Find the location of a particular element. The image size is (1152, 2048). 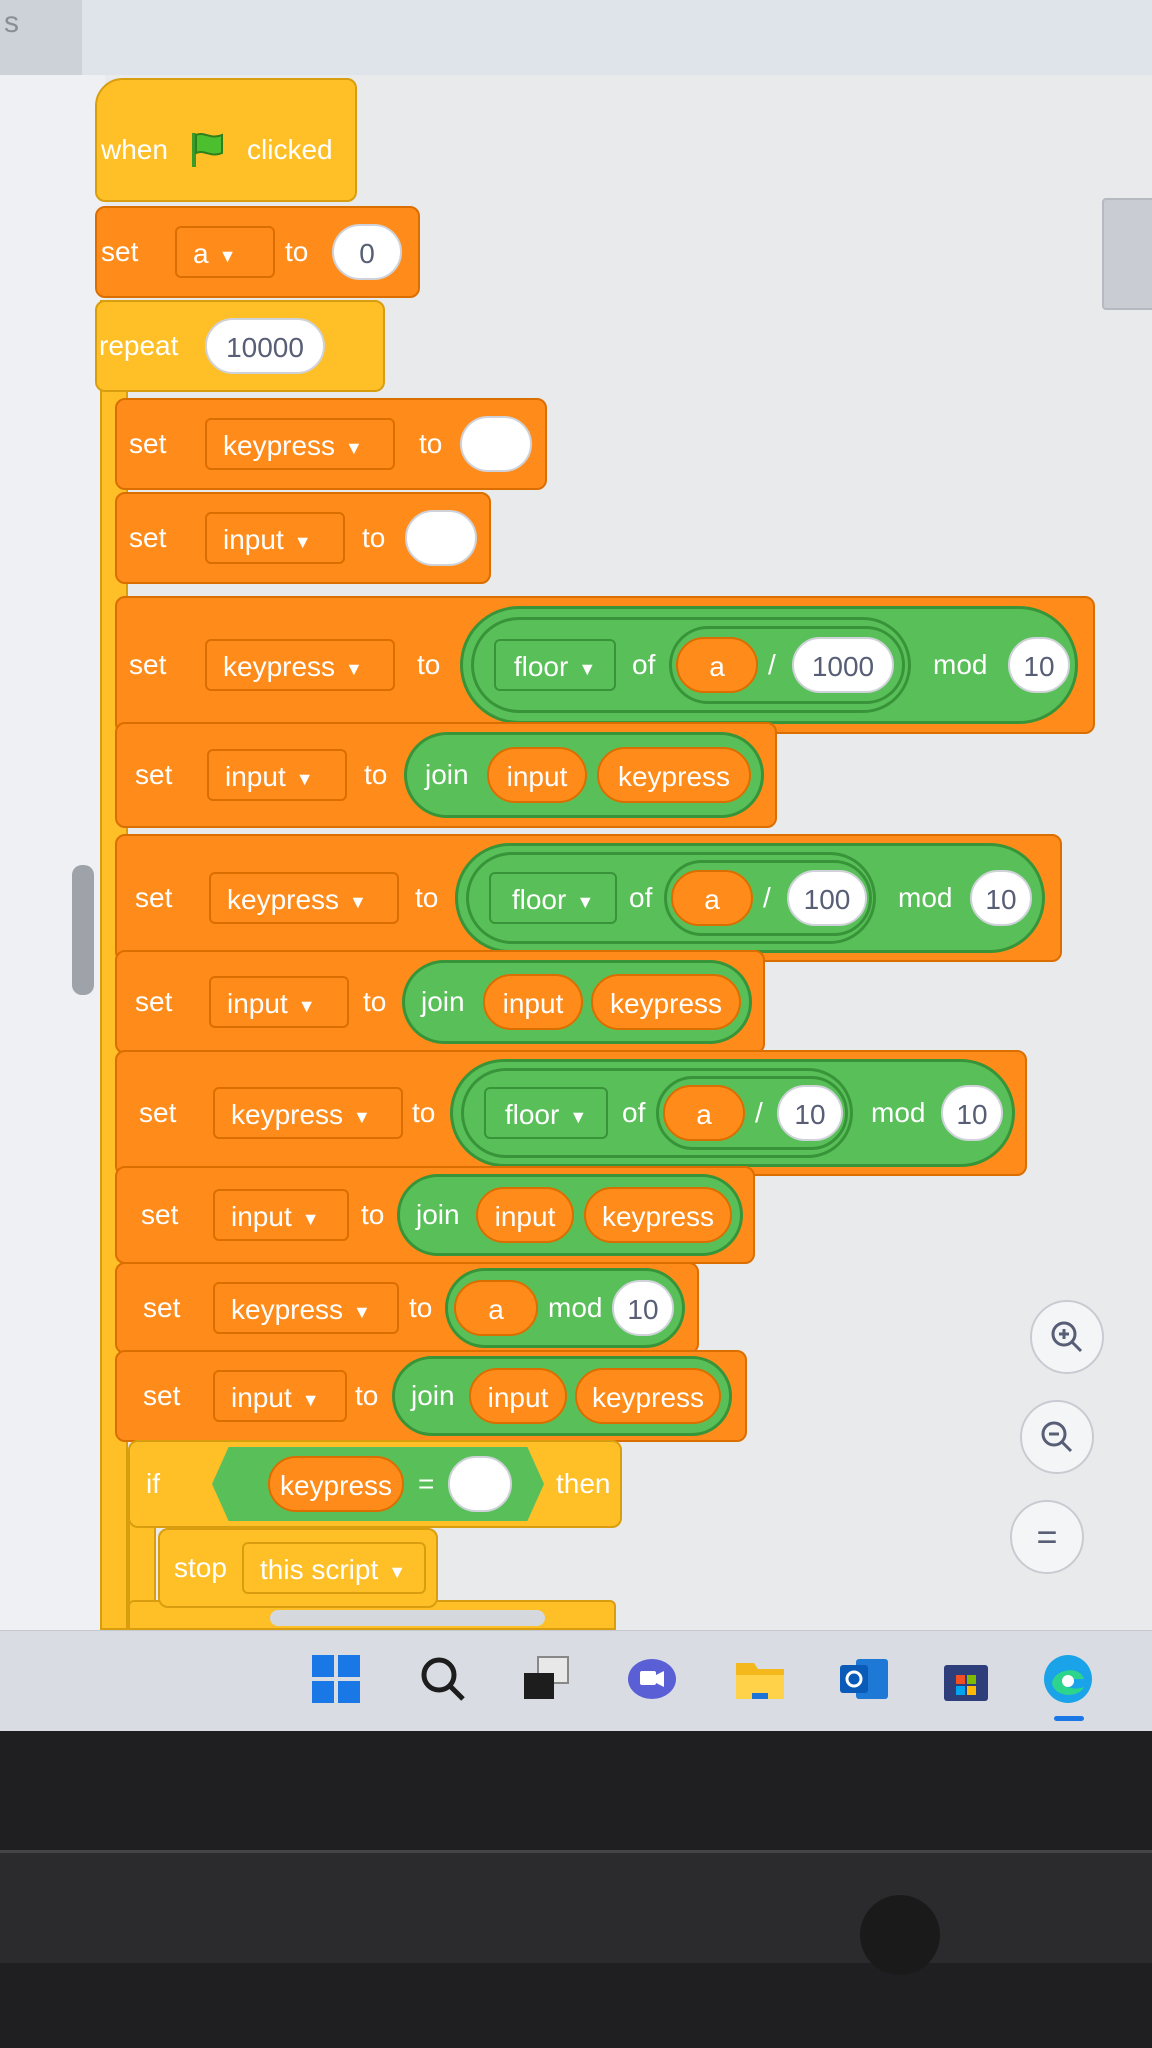

chevron-down-icon: ▼ is located at coordinates (585, 901).